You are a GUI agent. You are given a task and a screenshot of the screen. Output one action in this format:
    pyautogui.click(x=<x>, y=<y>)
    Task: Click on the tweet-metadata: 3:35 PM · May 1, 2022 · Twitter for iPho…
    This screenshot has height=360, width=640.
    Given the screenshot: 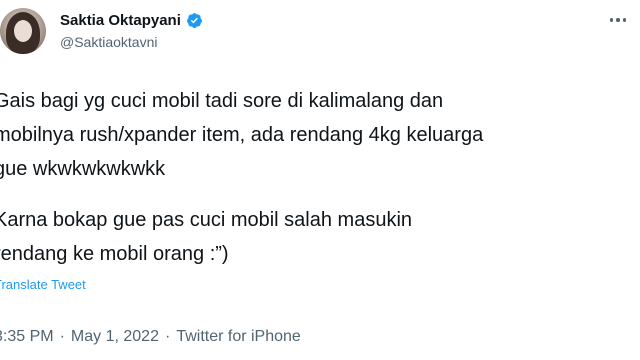 What is the action you would take?
    pyautogui.click(x=150, y=337)
    